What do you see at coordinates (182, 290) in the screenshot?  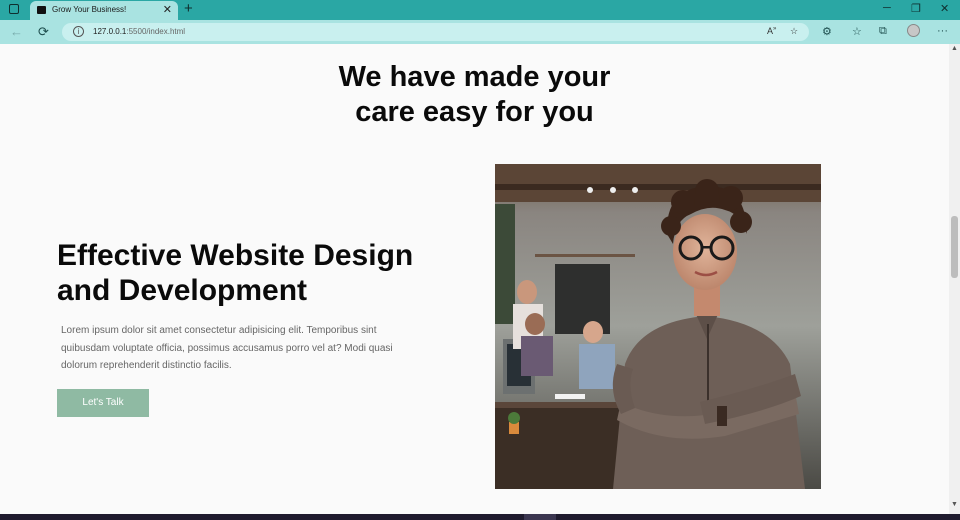 I see `section-title-line-2: and Development` at bounding box center [182, 290].